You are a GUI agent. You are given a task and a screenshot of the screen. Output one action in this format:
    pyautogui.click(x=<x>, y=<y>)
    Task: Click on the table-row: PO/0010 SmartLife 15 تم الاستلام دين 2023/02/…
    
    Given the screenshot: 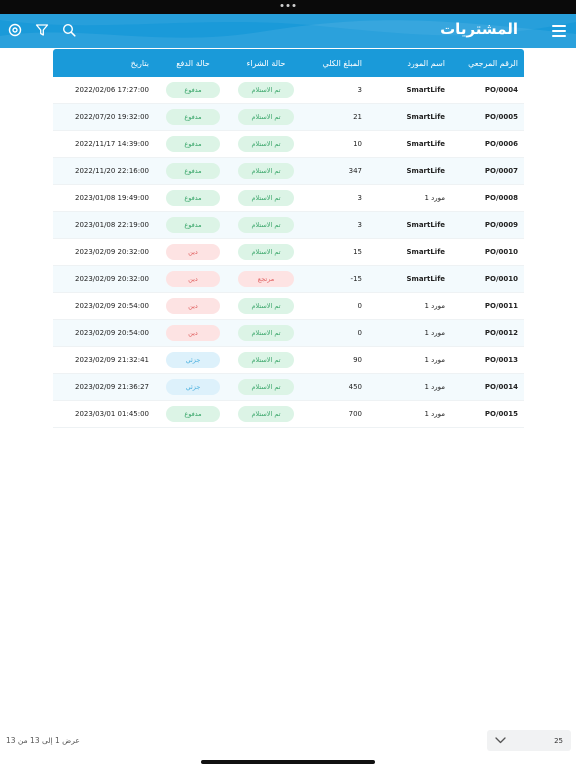 What is the action you would take?
    pyautogui.click(x=288, y=252)
    